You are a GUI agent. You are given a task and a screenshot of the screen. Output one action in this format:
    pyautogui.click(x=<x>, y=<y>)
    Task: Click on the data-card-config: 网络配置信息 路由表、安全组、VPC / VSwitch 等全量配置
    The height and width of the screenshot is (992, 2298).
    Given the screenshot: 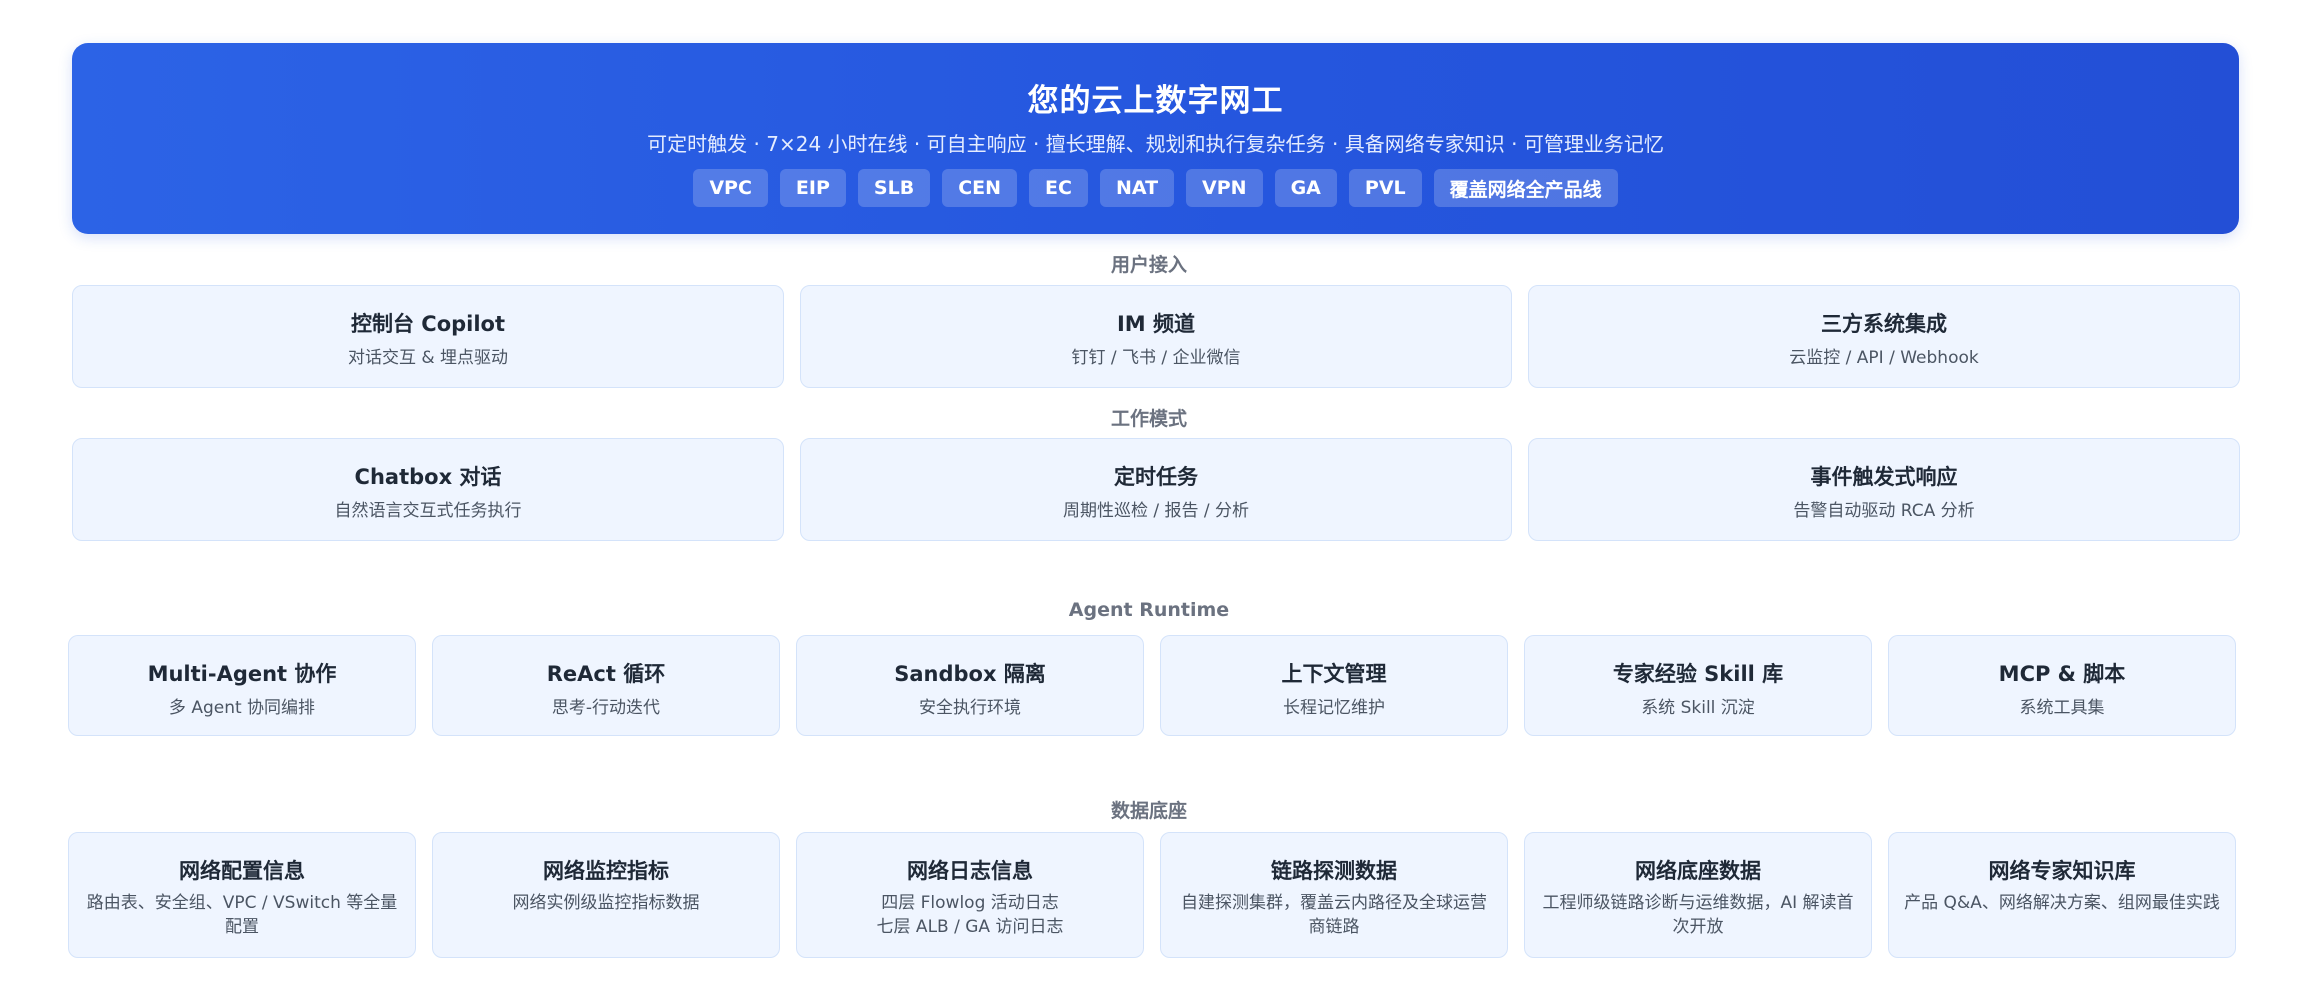 What is the action you would take?
    pyautogui.click(x=242, y=895)
    